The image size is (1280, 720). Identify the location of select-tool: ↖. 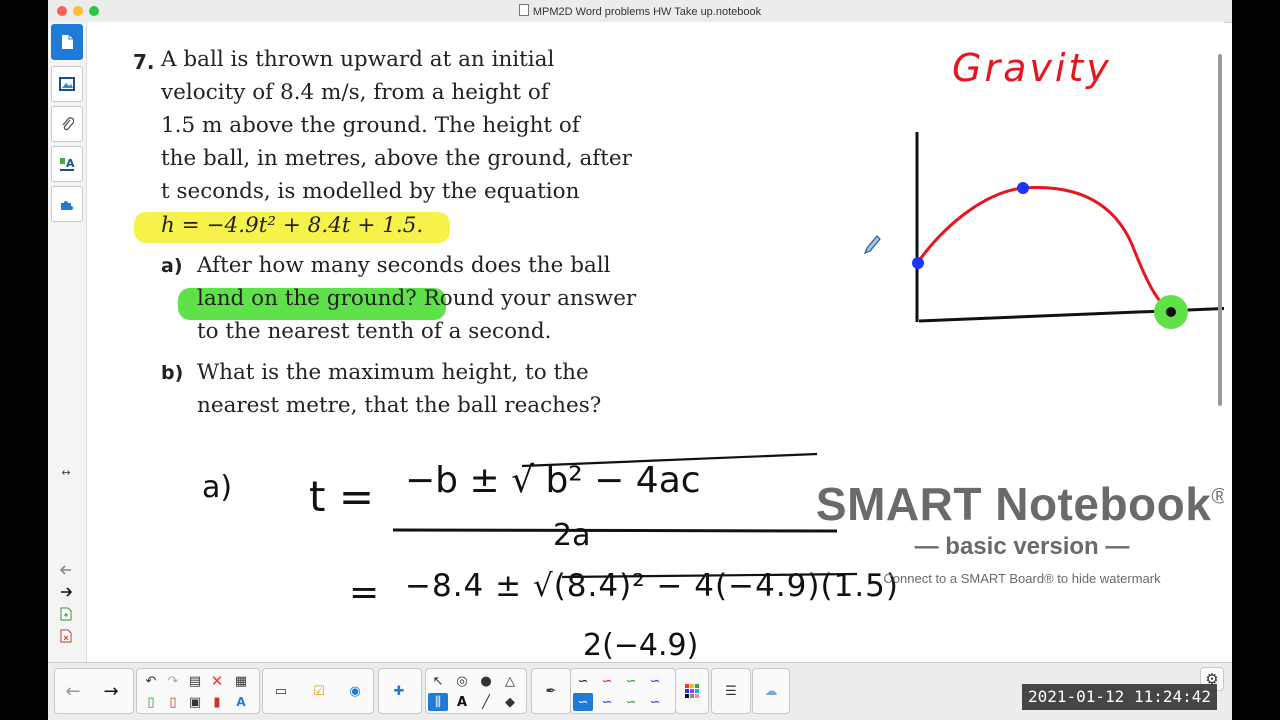
(438, 681).